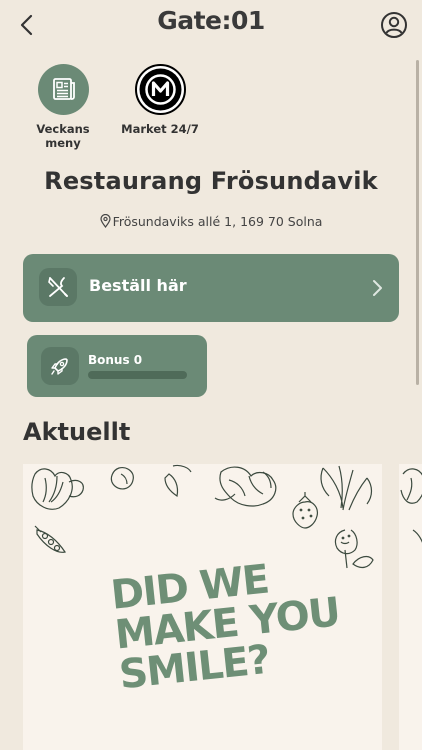 This screenshot has height=750, width=422. I want to click on scrollbar, so click(417, 222).